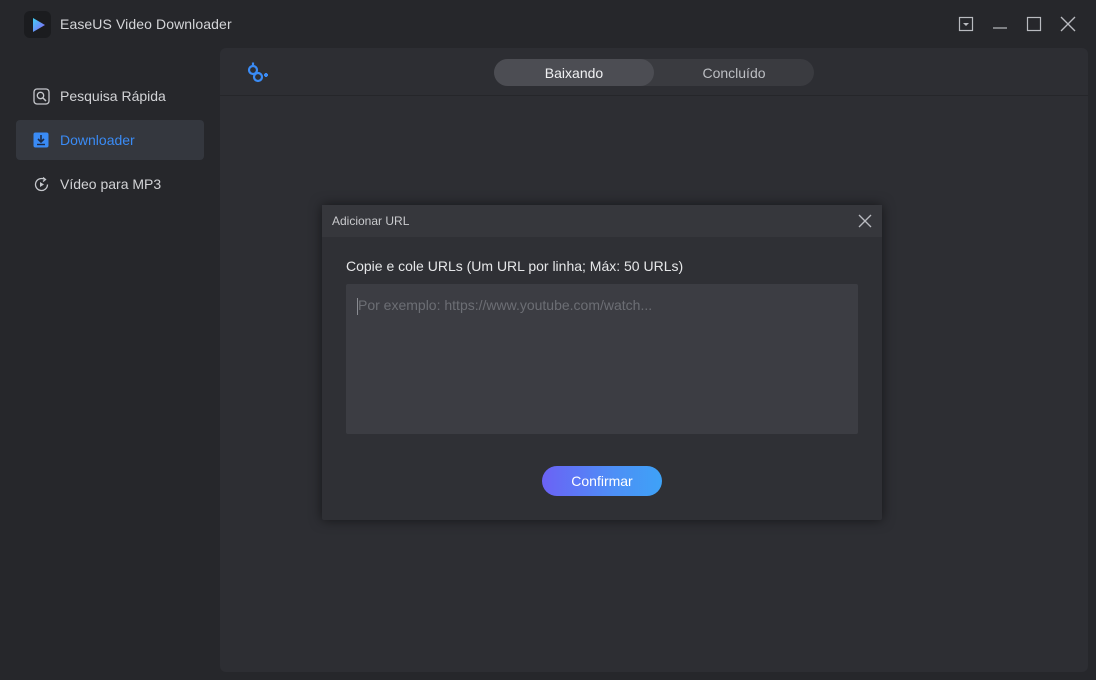 This screenshot has width=1096, height=680. I want to click on text-cursor, so click(357, 306).